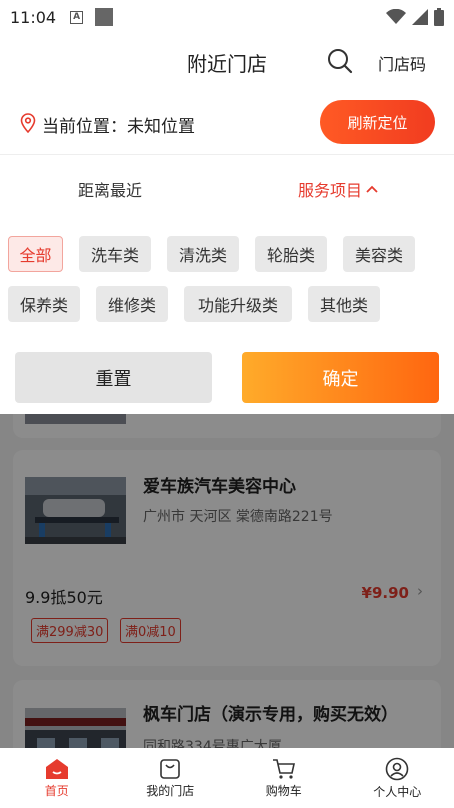  Describe the element at coordinates (330, 190) in the screenshot. I see `tab-services-label: 服务项目` at that location.